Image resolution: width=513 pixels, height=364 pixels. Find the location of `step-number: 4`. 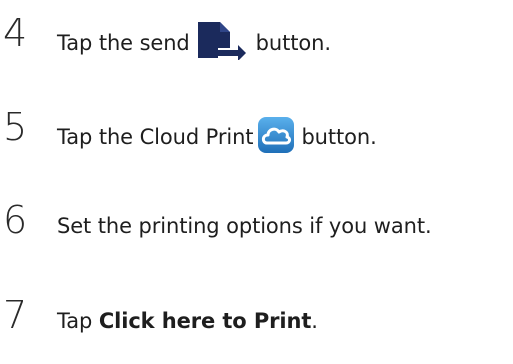

step-number: 4 is located at coordinates (15, 33).